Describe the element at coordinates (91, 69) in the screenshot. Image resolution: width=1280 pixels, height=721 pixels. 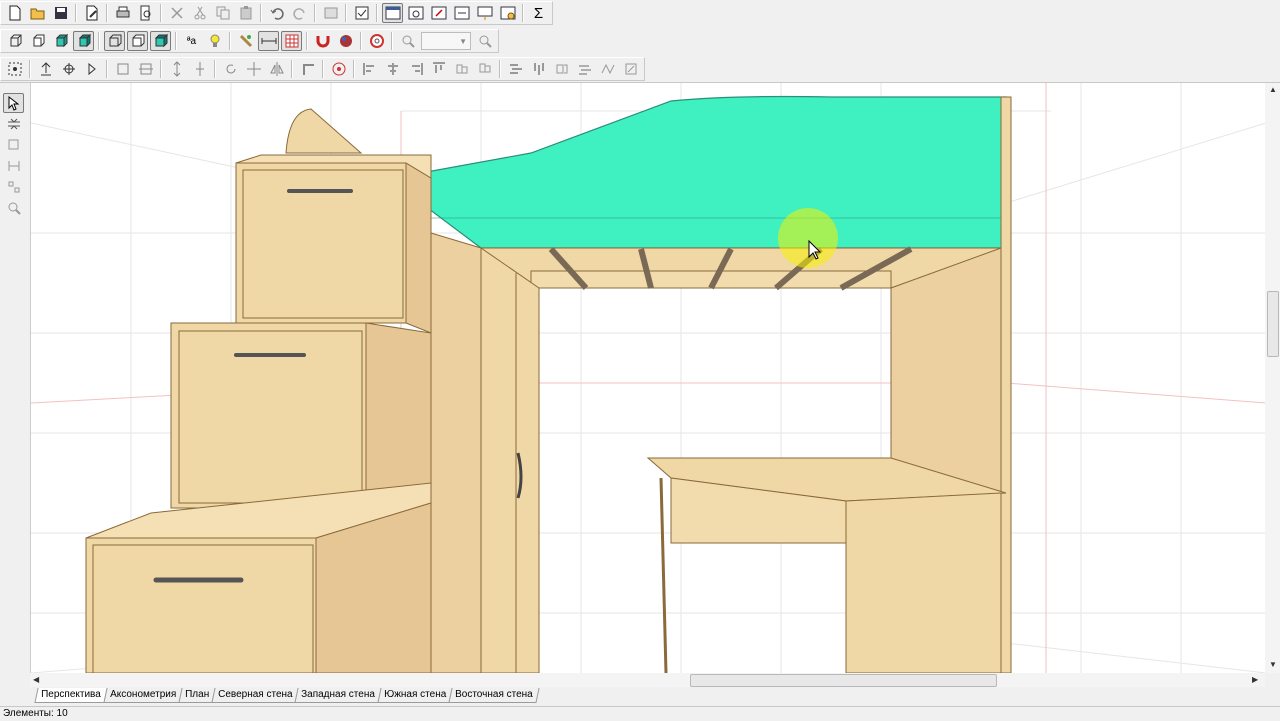
I see `rotate-icon` at that location.